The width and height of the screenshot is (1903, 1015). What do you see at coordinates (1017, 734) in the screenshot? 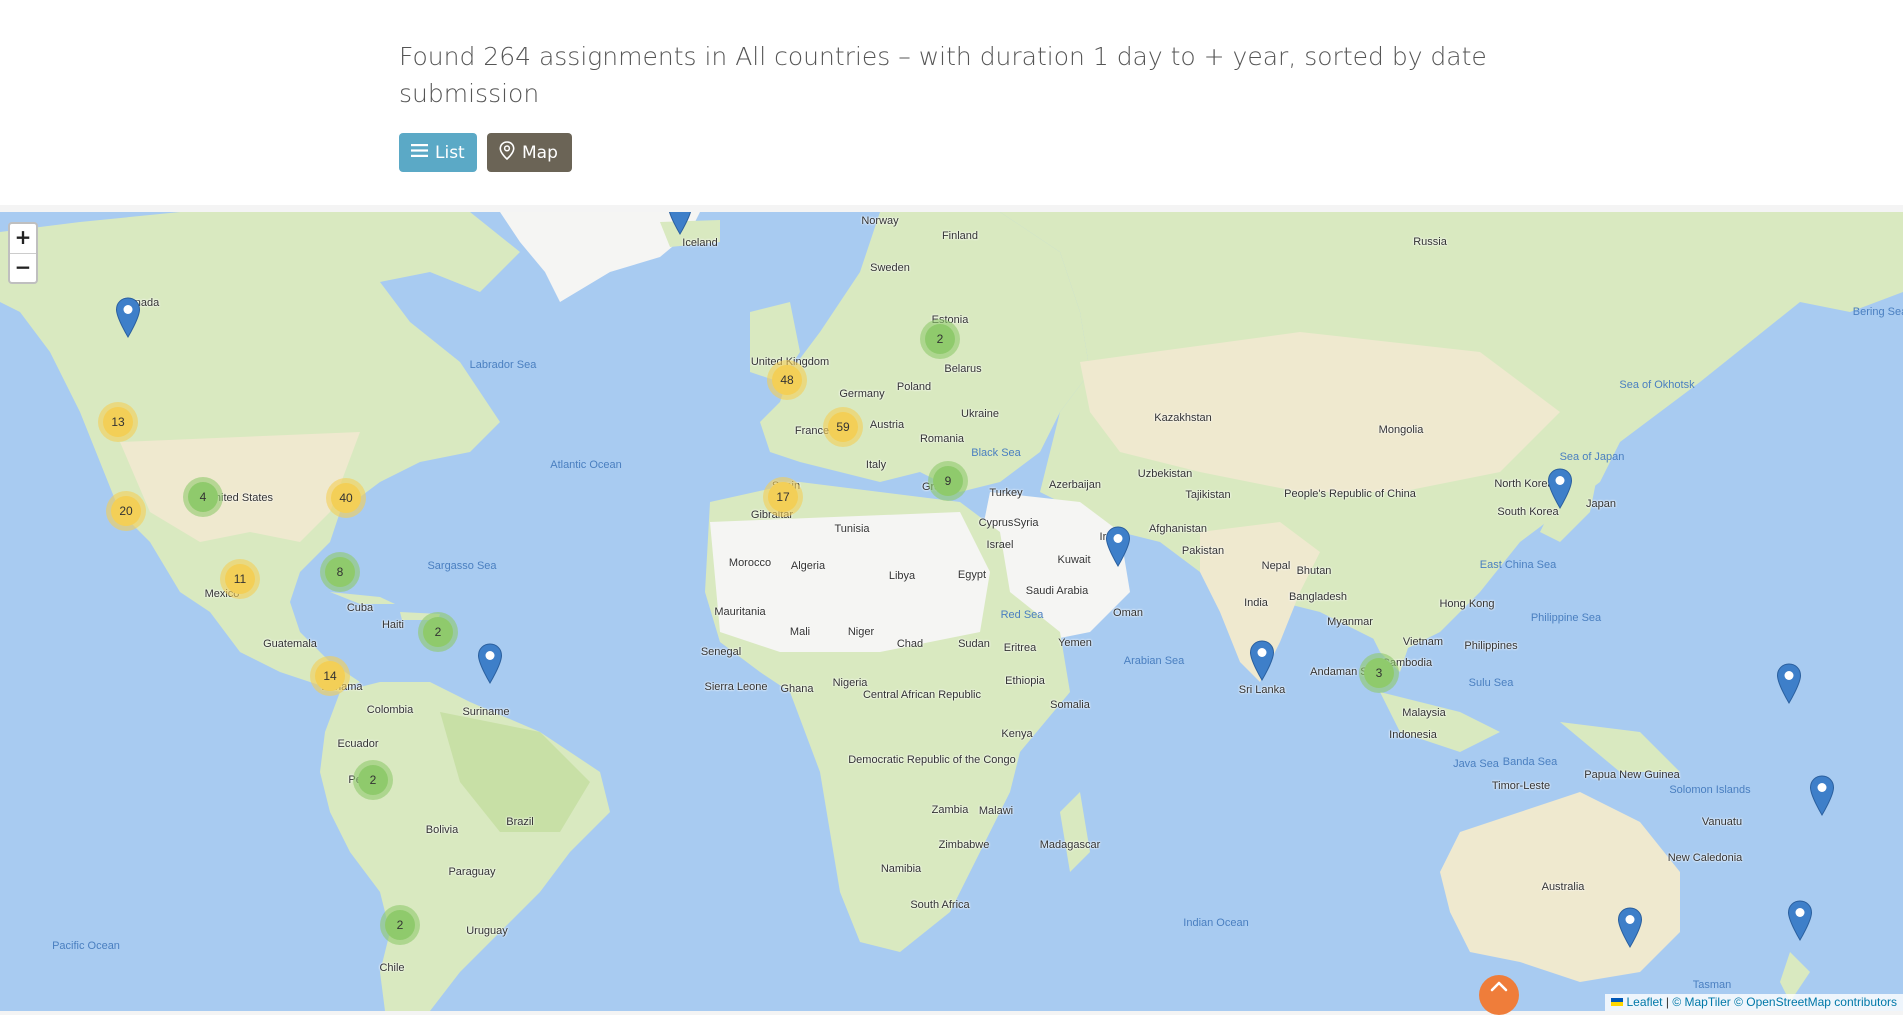
I see `country-label: Kenya` at bounding box center [1017, 734].